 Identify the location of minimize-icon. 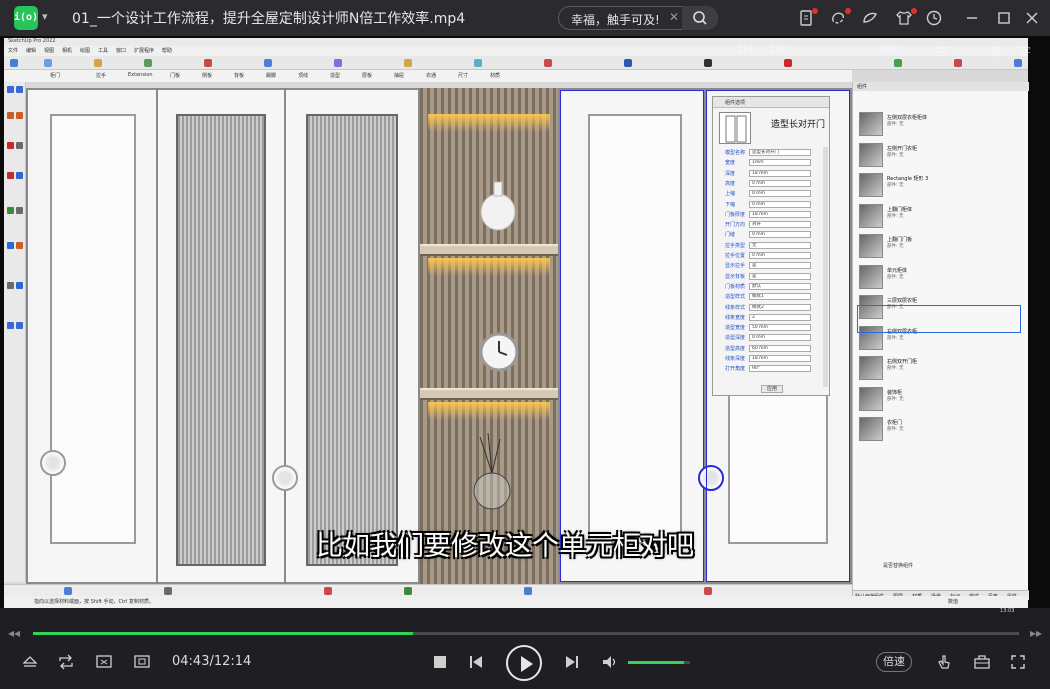
(972, 18).